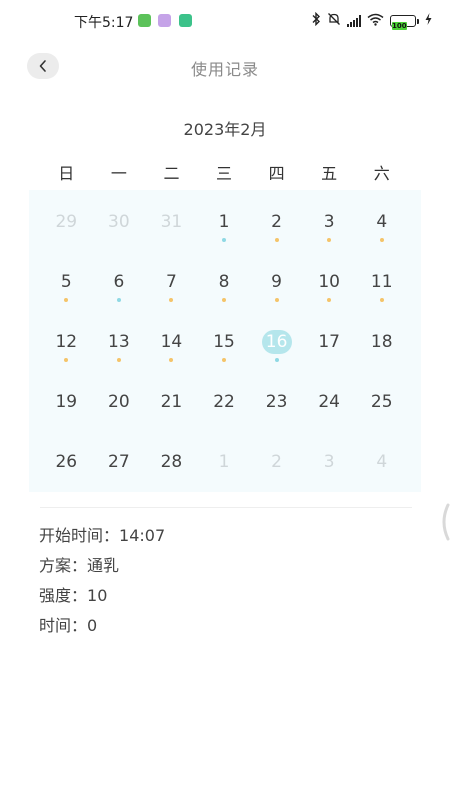 The image size is (450, 800). I want to click on app-icon-teal, so click(185, 20).